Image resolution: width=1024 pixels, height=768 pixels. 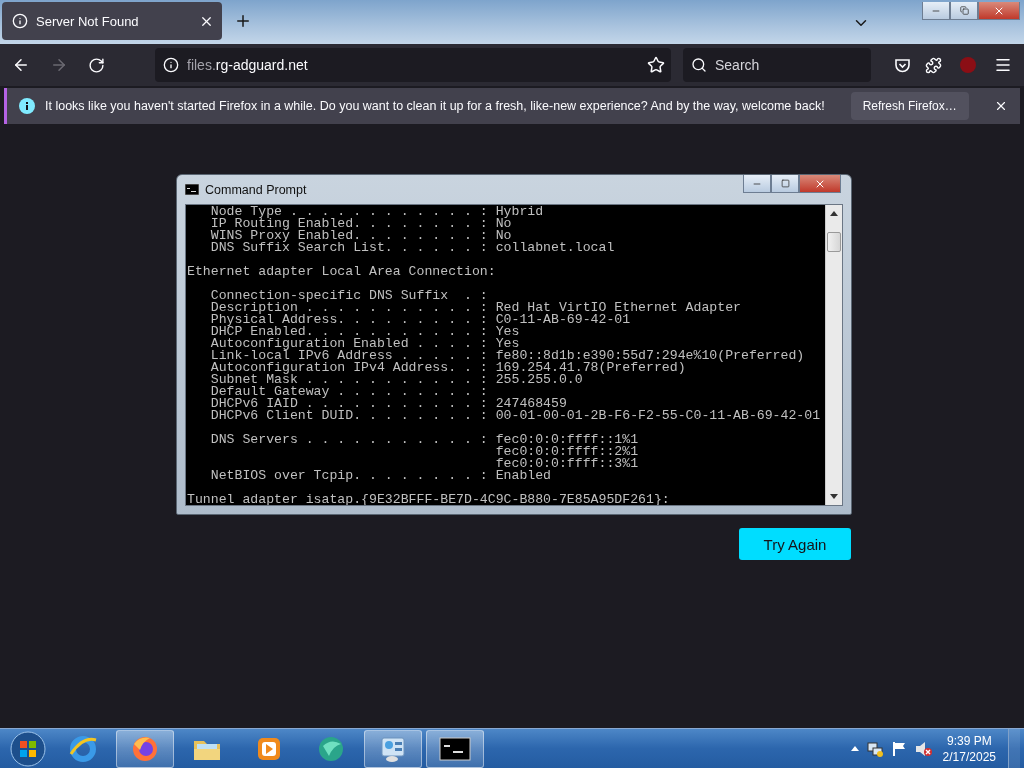 What do you see at coordinates (248, 65) in the screenshot?
I see `url-text: files.rg-adguard.net` at bounding box center [248, 65].